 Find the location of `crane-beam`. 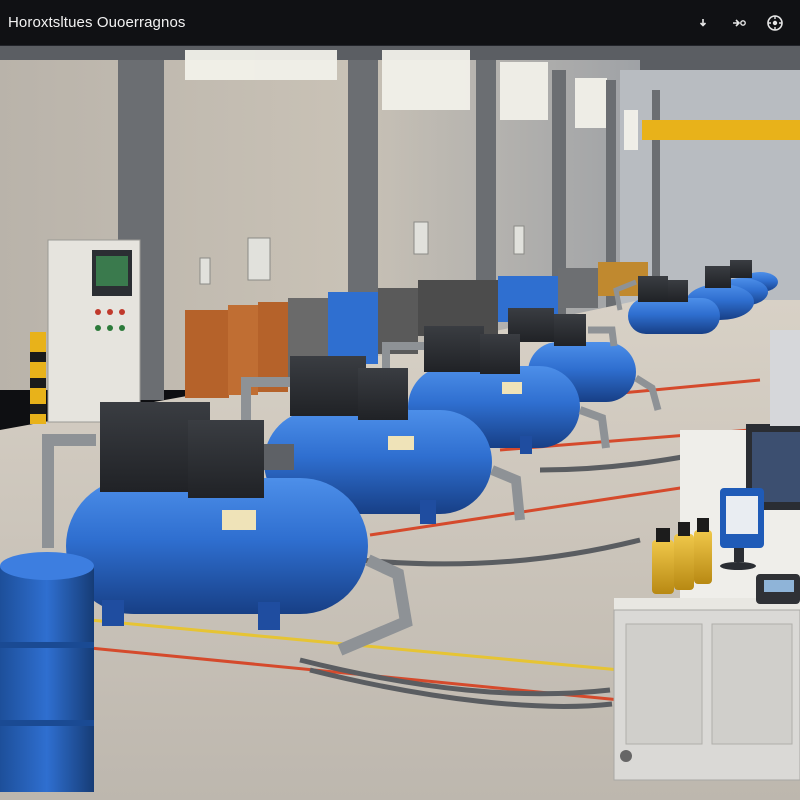

crane-beam is located at coordinates (721, 130).